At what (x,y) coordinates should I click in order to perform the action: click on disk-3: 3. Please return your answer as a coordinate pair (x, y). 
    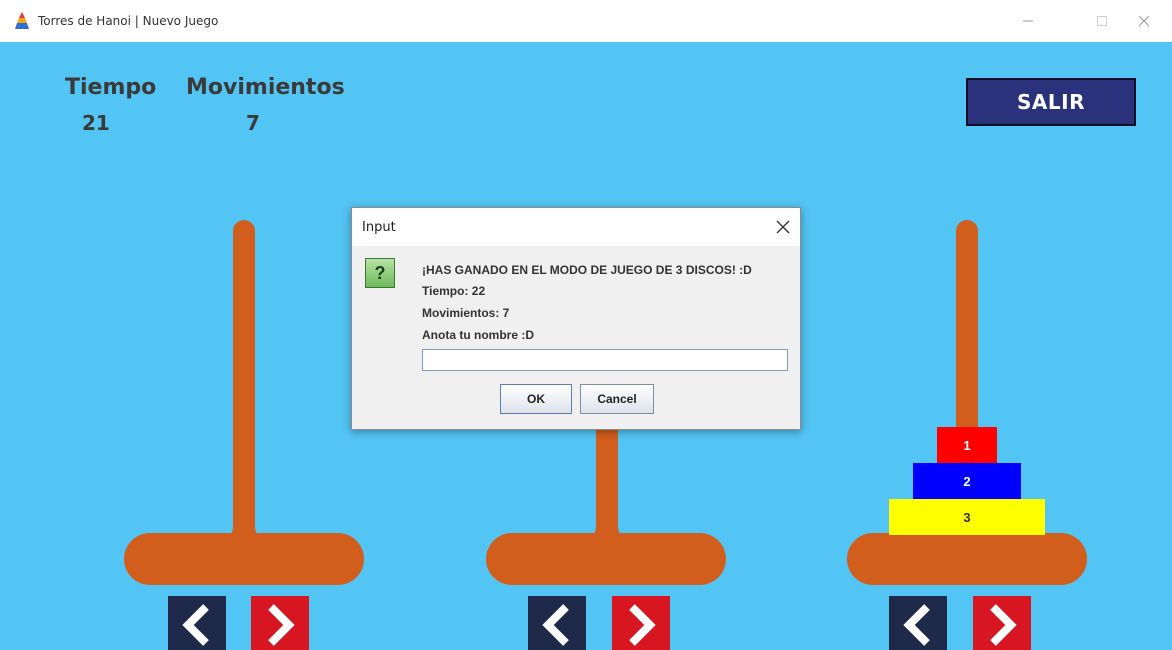
    Looking at the image, I should click on (967, 517).